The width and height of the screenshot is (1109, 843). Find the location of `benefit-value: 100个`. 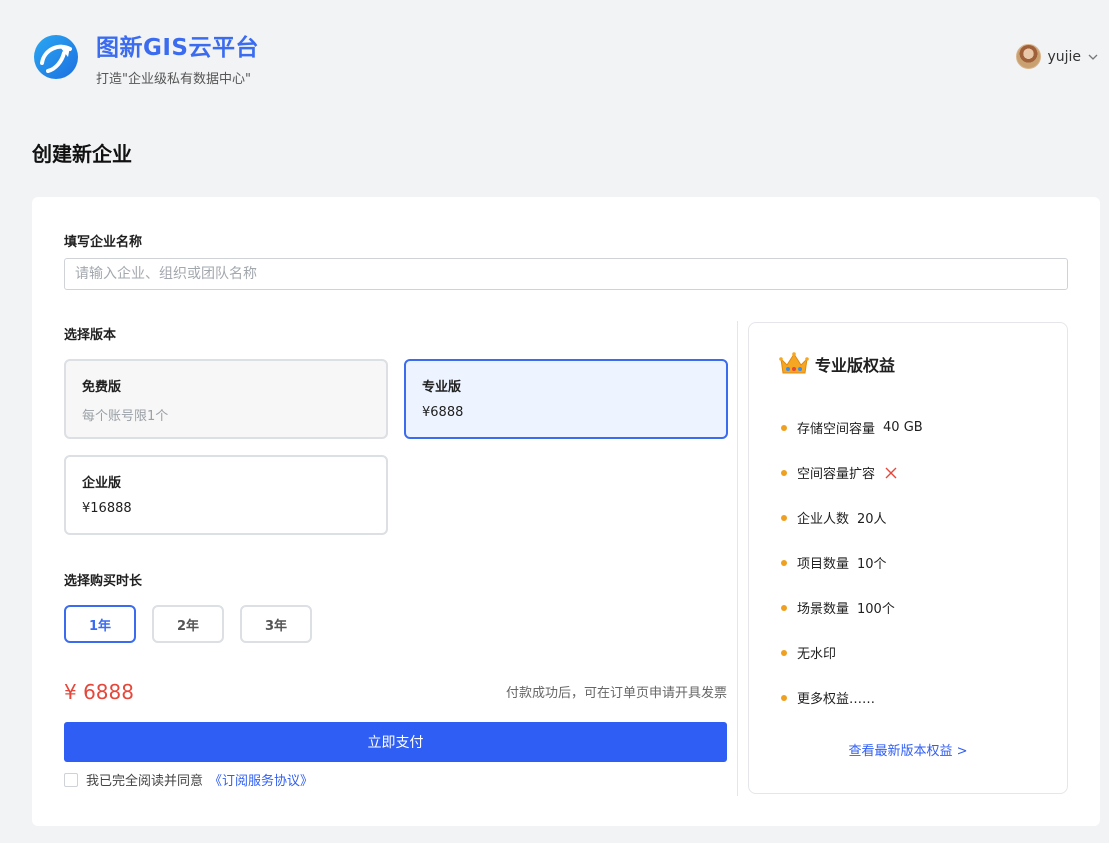

benefit-value: 100个 is located at coordinates (876, 609).